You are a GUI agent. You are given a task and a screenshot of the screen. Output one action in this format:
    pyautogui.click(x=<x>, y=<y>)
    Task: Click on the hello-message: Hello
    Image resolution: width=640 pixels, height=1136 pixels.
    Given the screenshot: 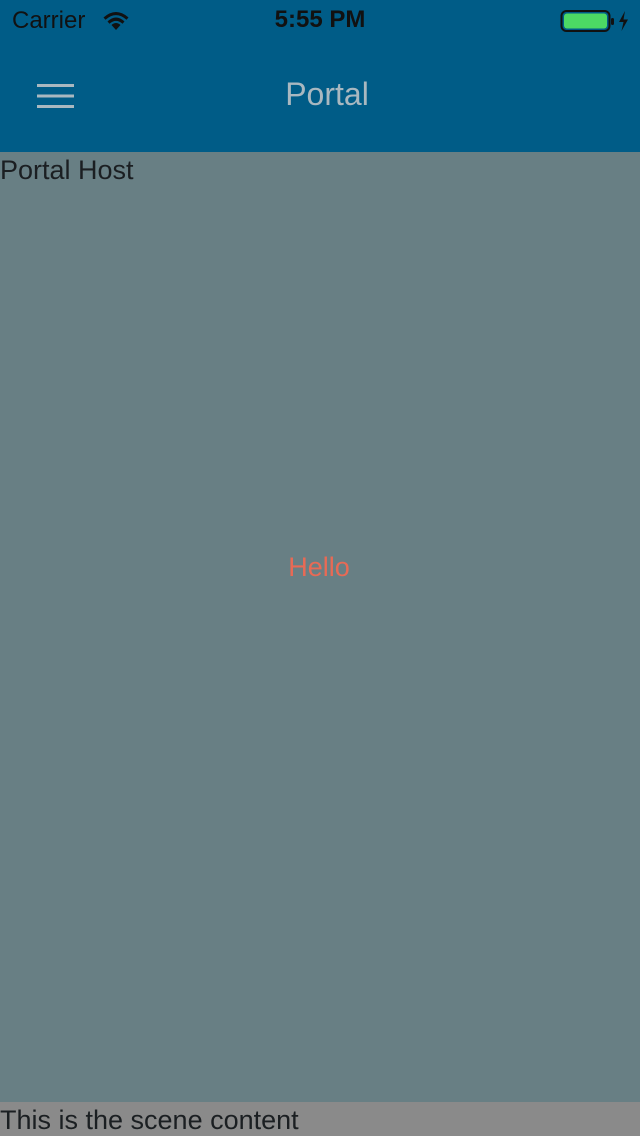 What is the action you would take?
    pyautogui.click(x=319, y=567)
    